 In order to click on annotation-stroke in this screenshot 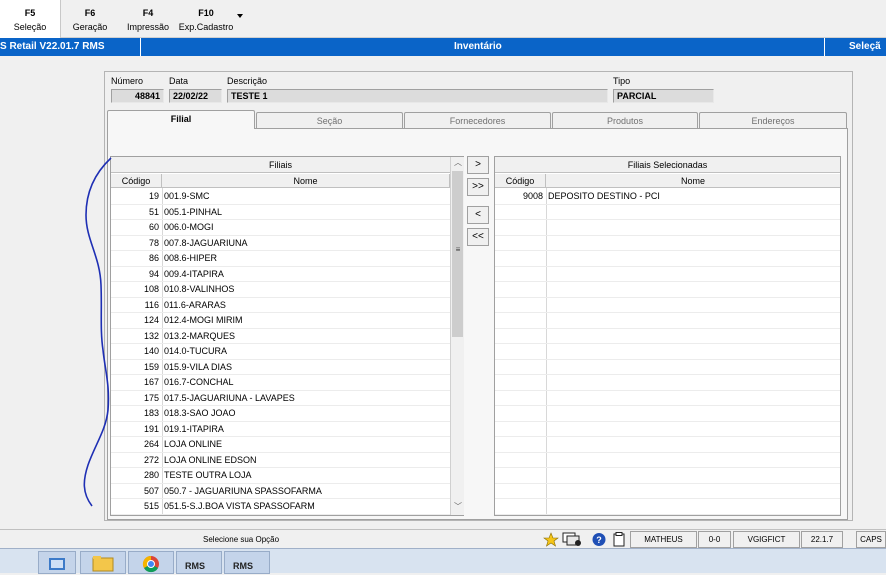, I will do `click(97, 332)`.